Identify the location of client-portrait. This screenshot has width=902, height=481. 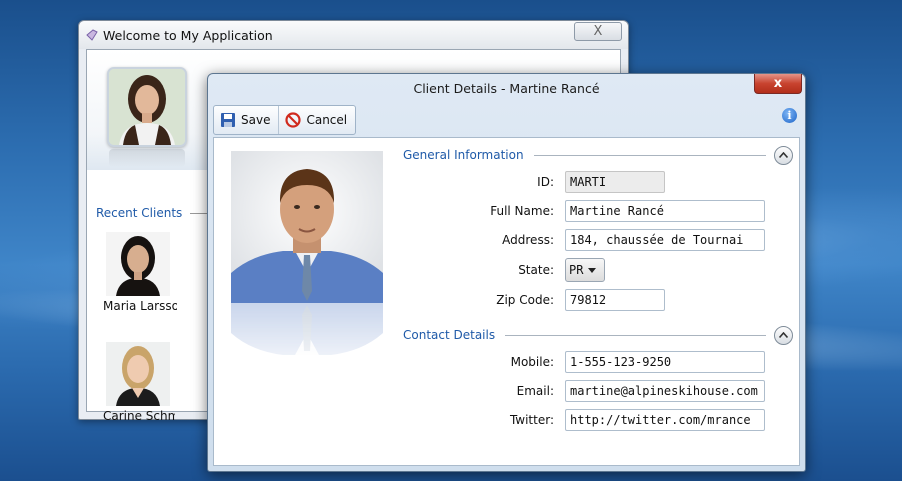
(307, 227).